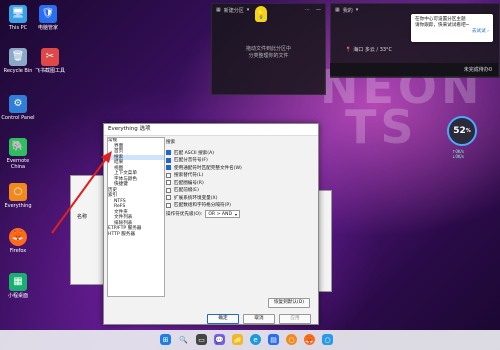 The image size is (500, 350). I want to click on desktop-icon-everything: ○ Everything, so click(18, 196).